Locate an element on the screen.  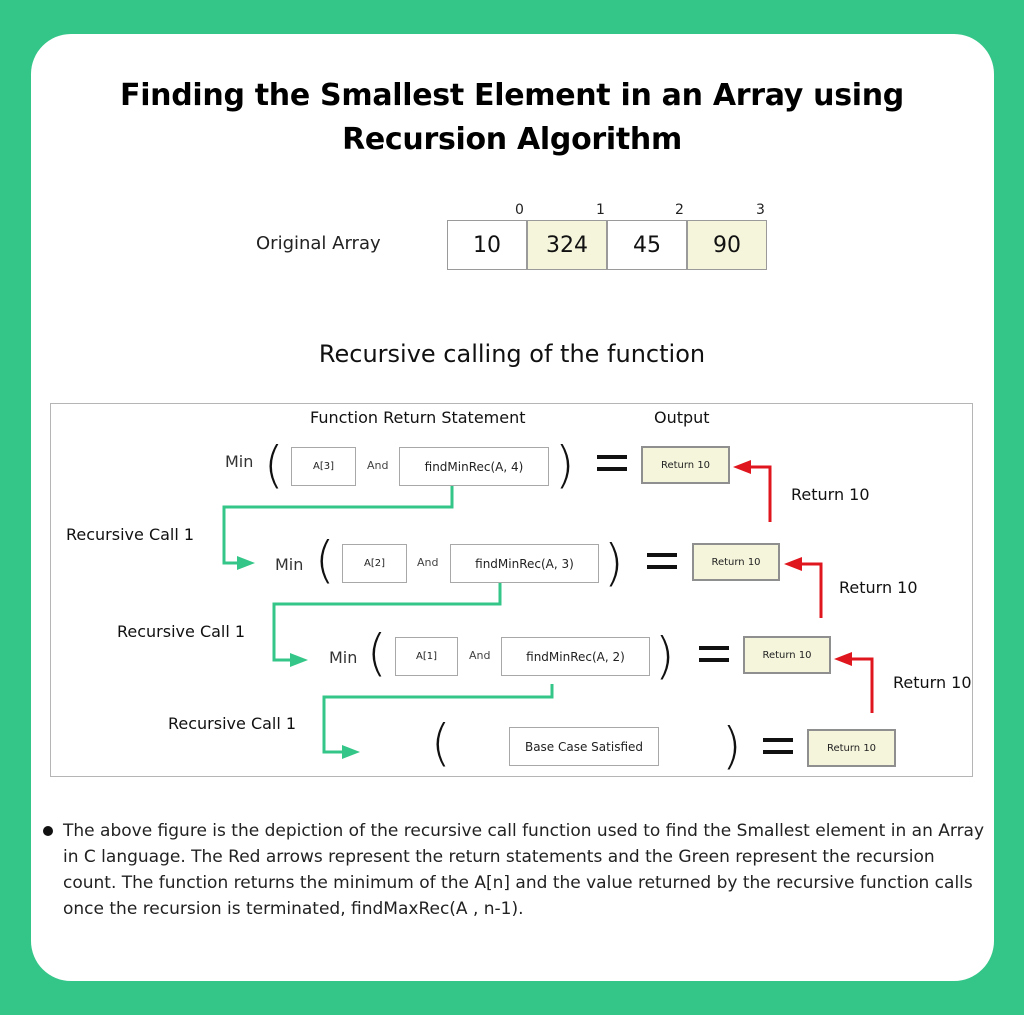
bullet-icon is located at coordinates (48, 831).